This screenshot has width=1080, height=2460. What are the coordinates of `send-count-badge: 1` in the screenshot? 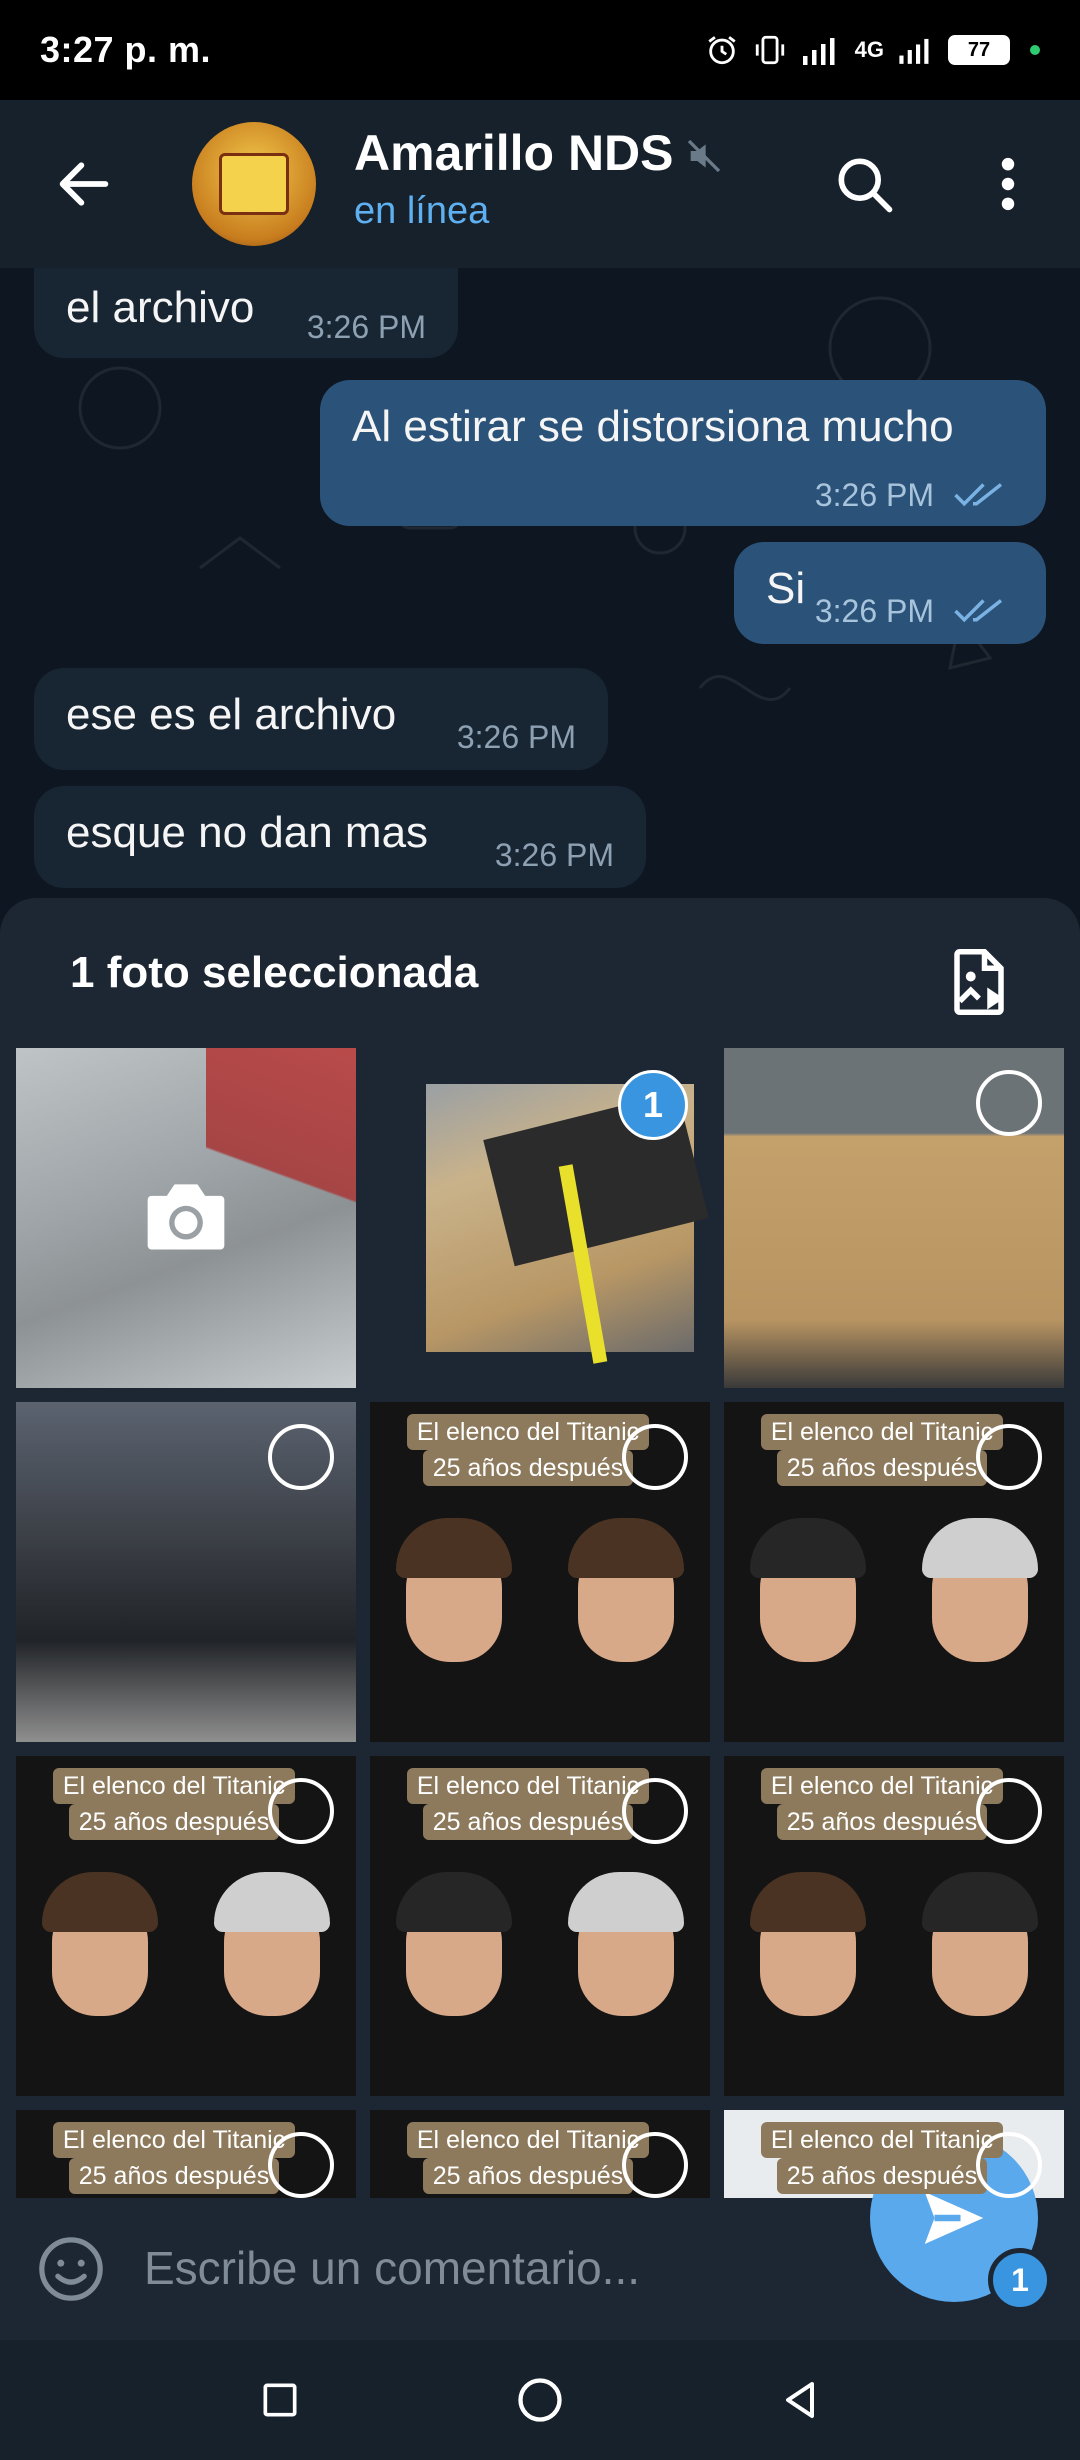 It's located at (1020, 2280).